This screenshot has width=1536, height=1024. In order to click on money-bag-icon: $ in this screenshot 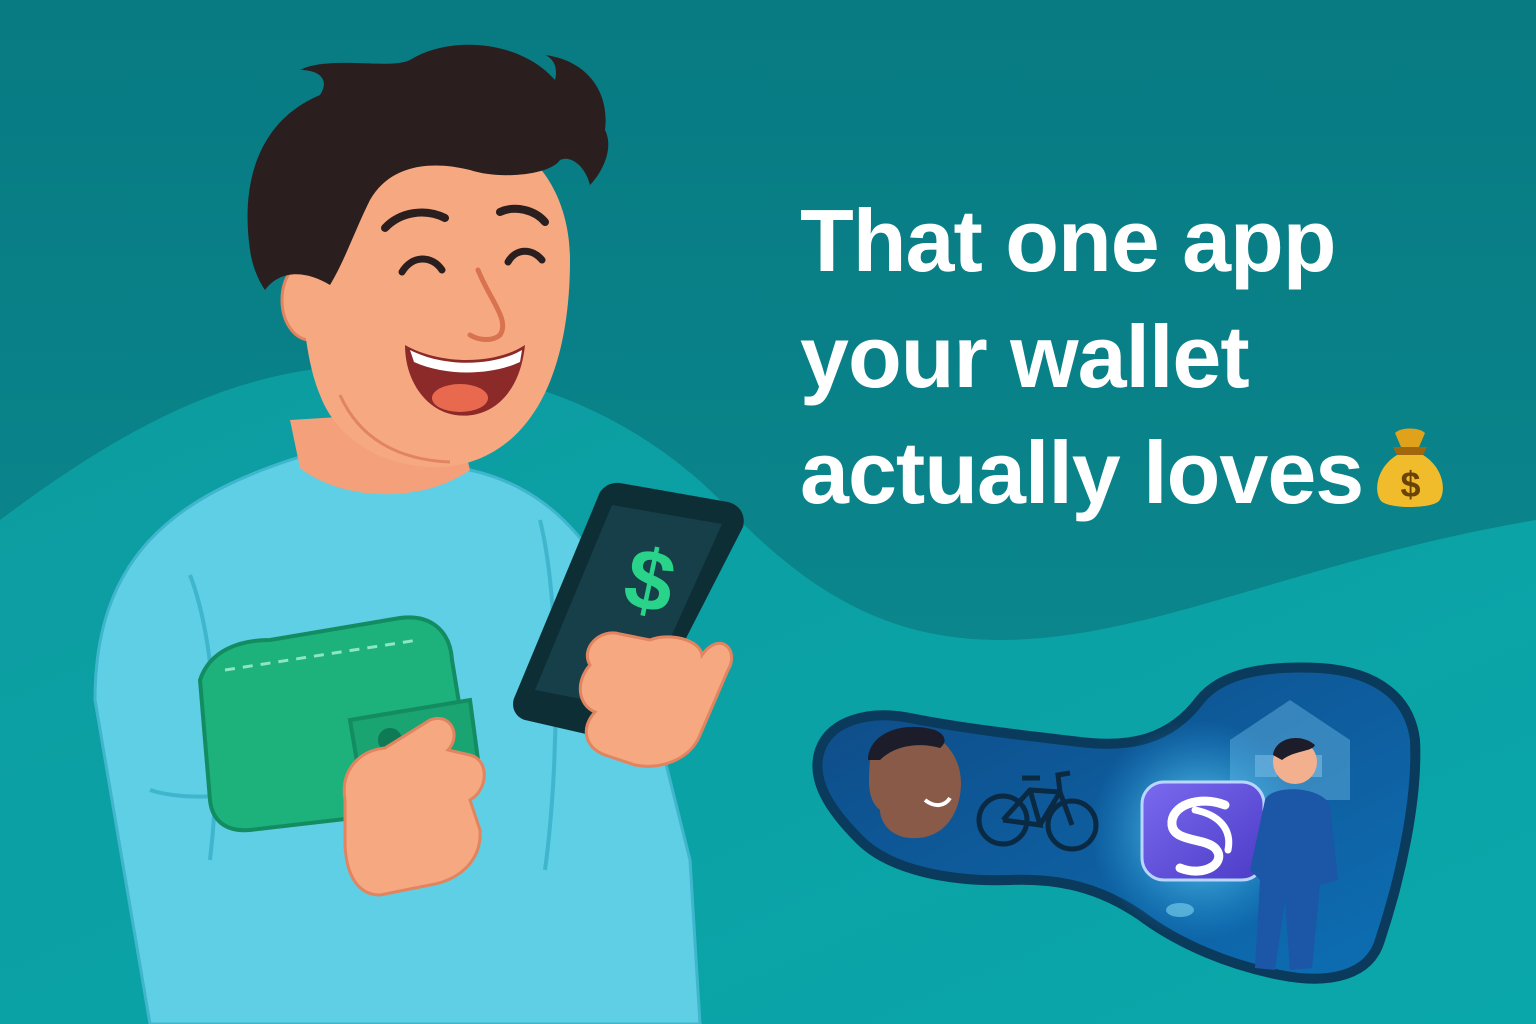, I will do `click(1410, 467)`.